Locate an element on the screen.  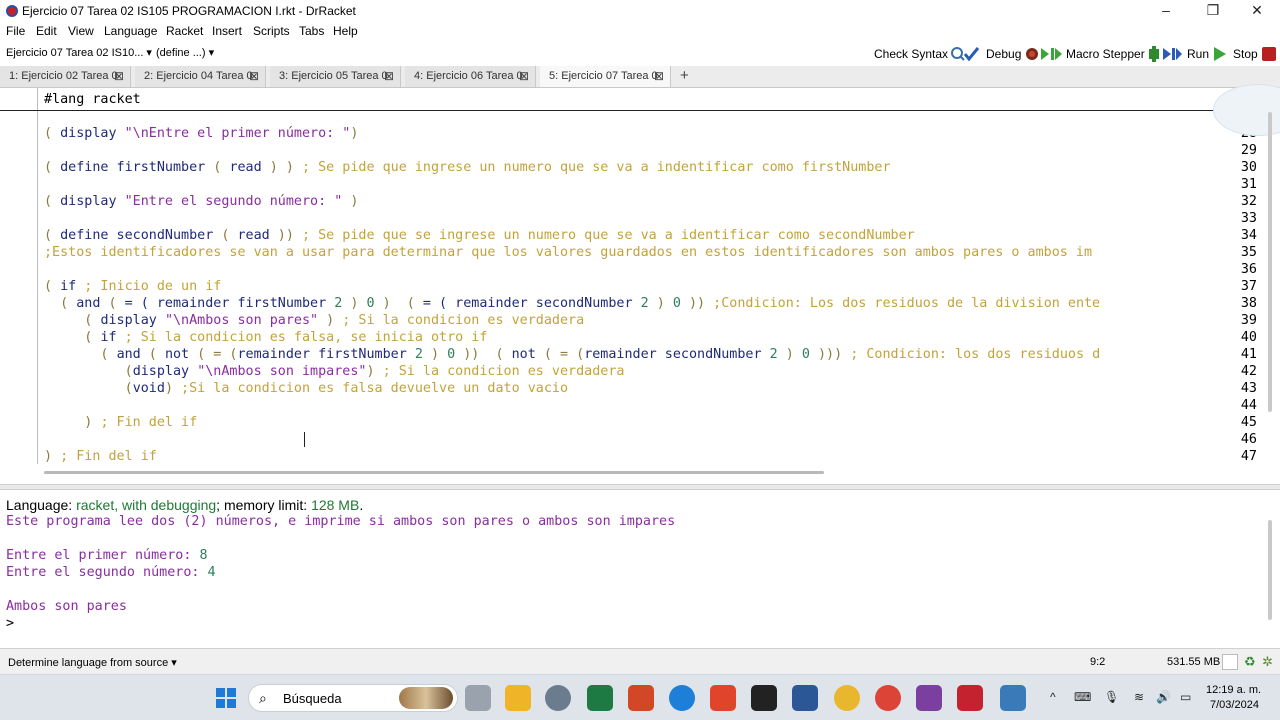
stop-label: Stop is located at coordinates (1245, 54).